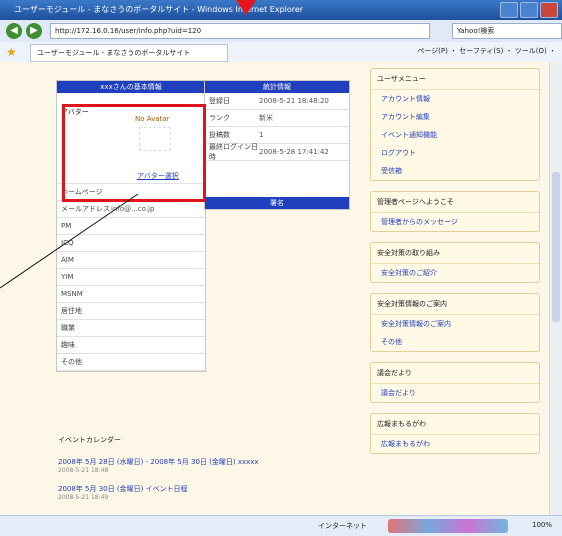 This screenshot has height=536, width=562. Describe the element at coordinates (131, 243) in the screenshot. I see `profile-row: ICQ` at that location.